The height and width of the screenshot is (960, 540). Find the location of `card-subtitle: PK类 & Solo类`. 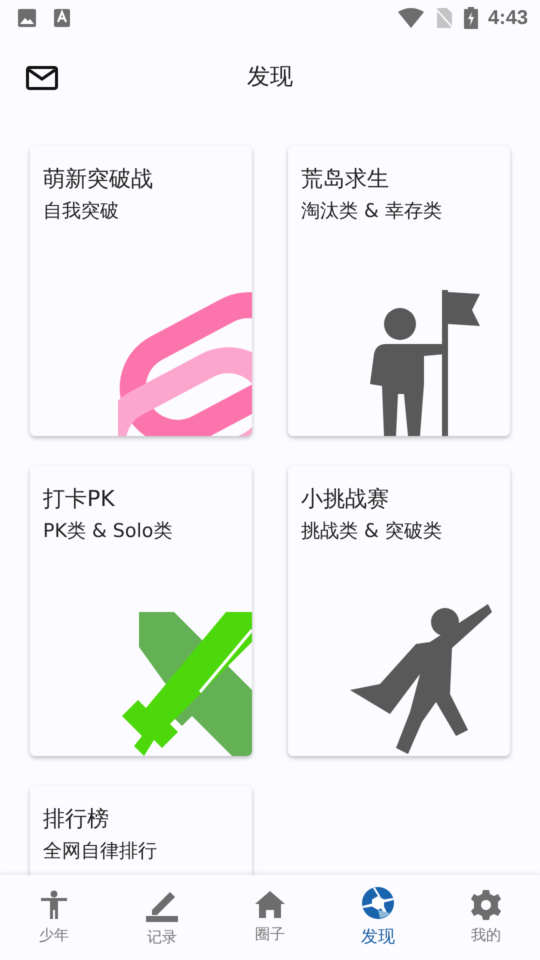

card-subtitle: PK类 & Solo类 is located at coordinates (108, 531).